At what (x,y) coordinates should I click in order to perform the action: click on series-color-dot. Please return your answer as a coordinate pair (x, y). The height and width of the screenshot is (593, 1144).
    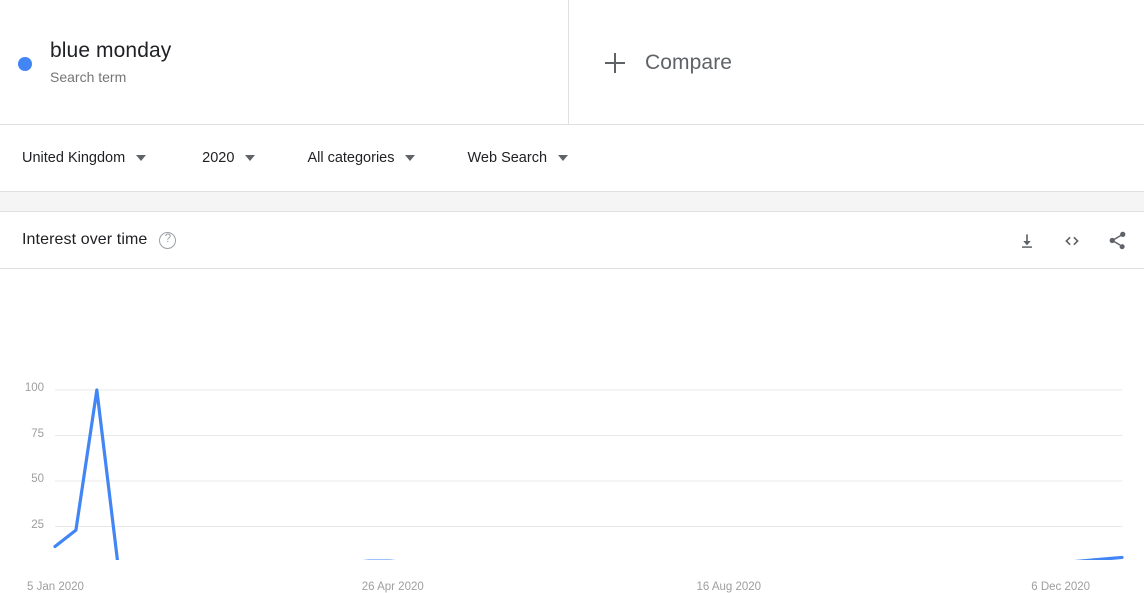
    Looking at the image, I should click on (25, 63).